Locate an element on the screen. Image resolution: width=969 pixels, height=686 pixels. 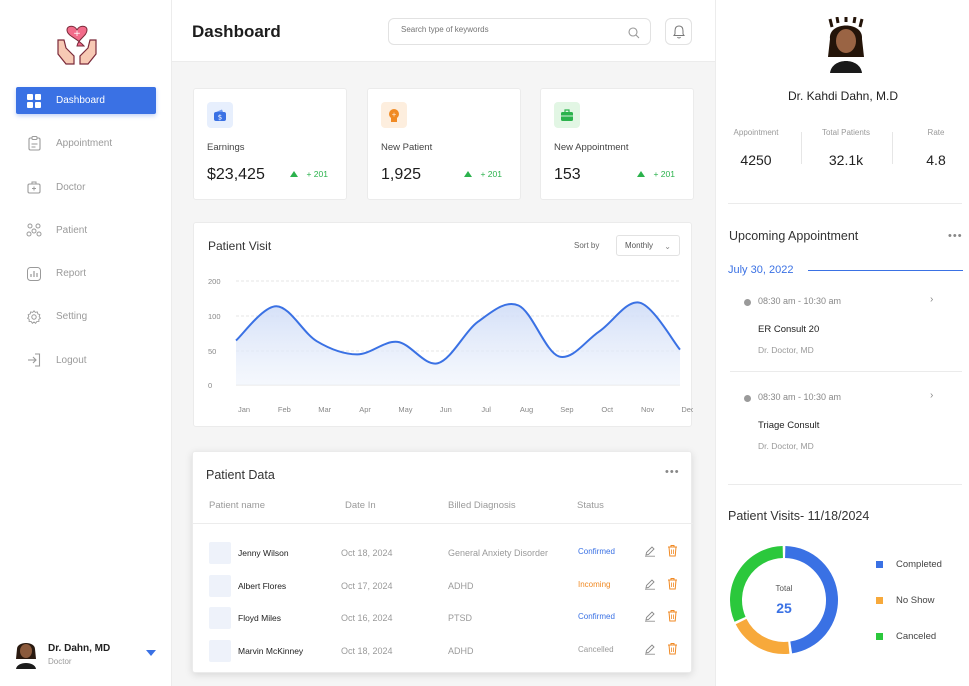
sort-dropdown: Monthly ⌄ is located at coordinates (648, 245).